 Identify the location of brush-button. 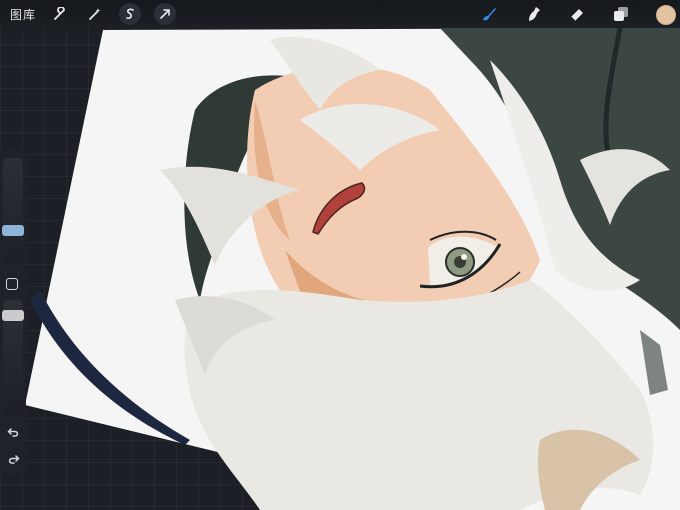
(489, 14).